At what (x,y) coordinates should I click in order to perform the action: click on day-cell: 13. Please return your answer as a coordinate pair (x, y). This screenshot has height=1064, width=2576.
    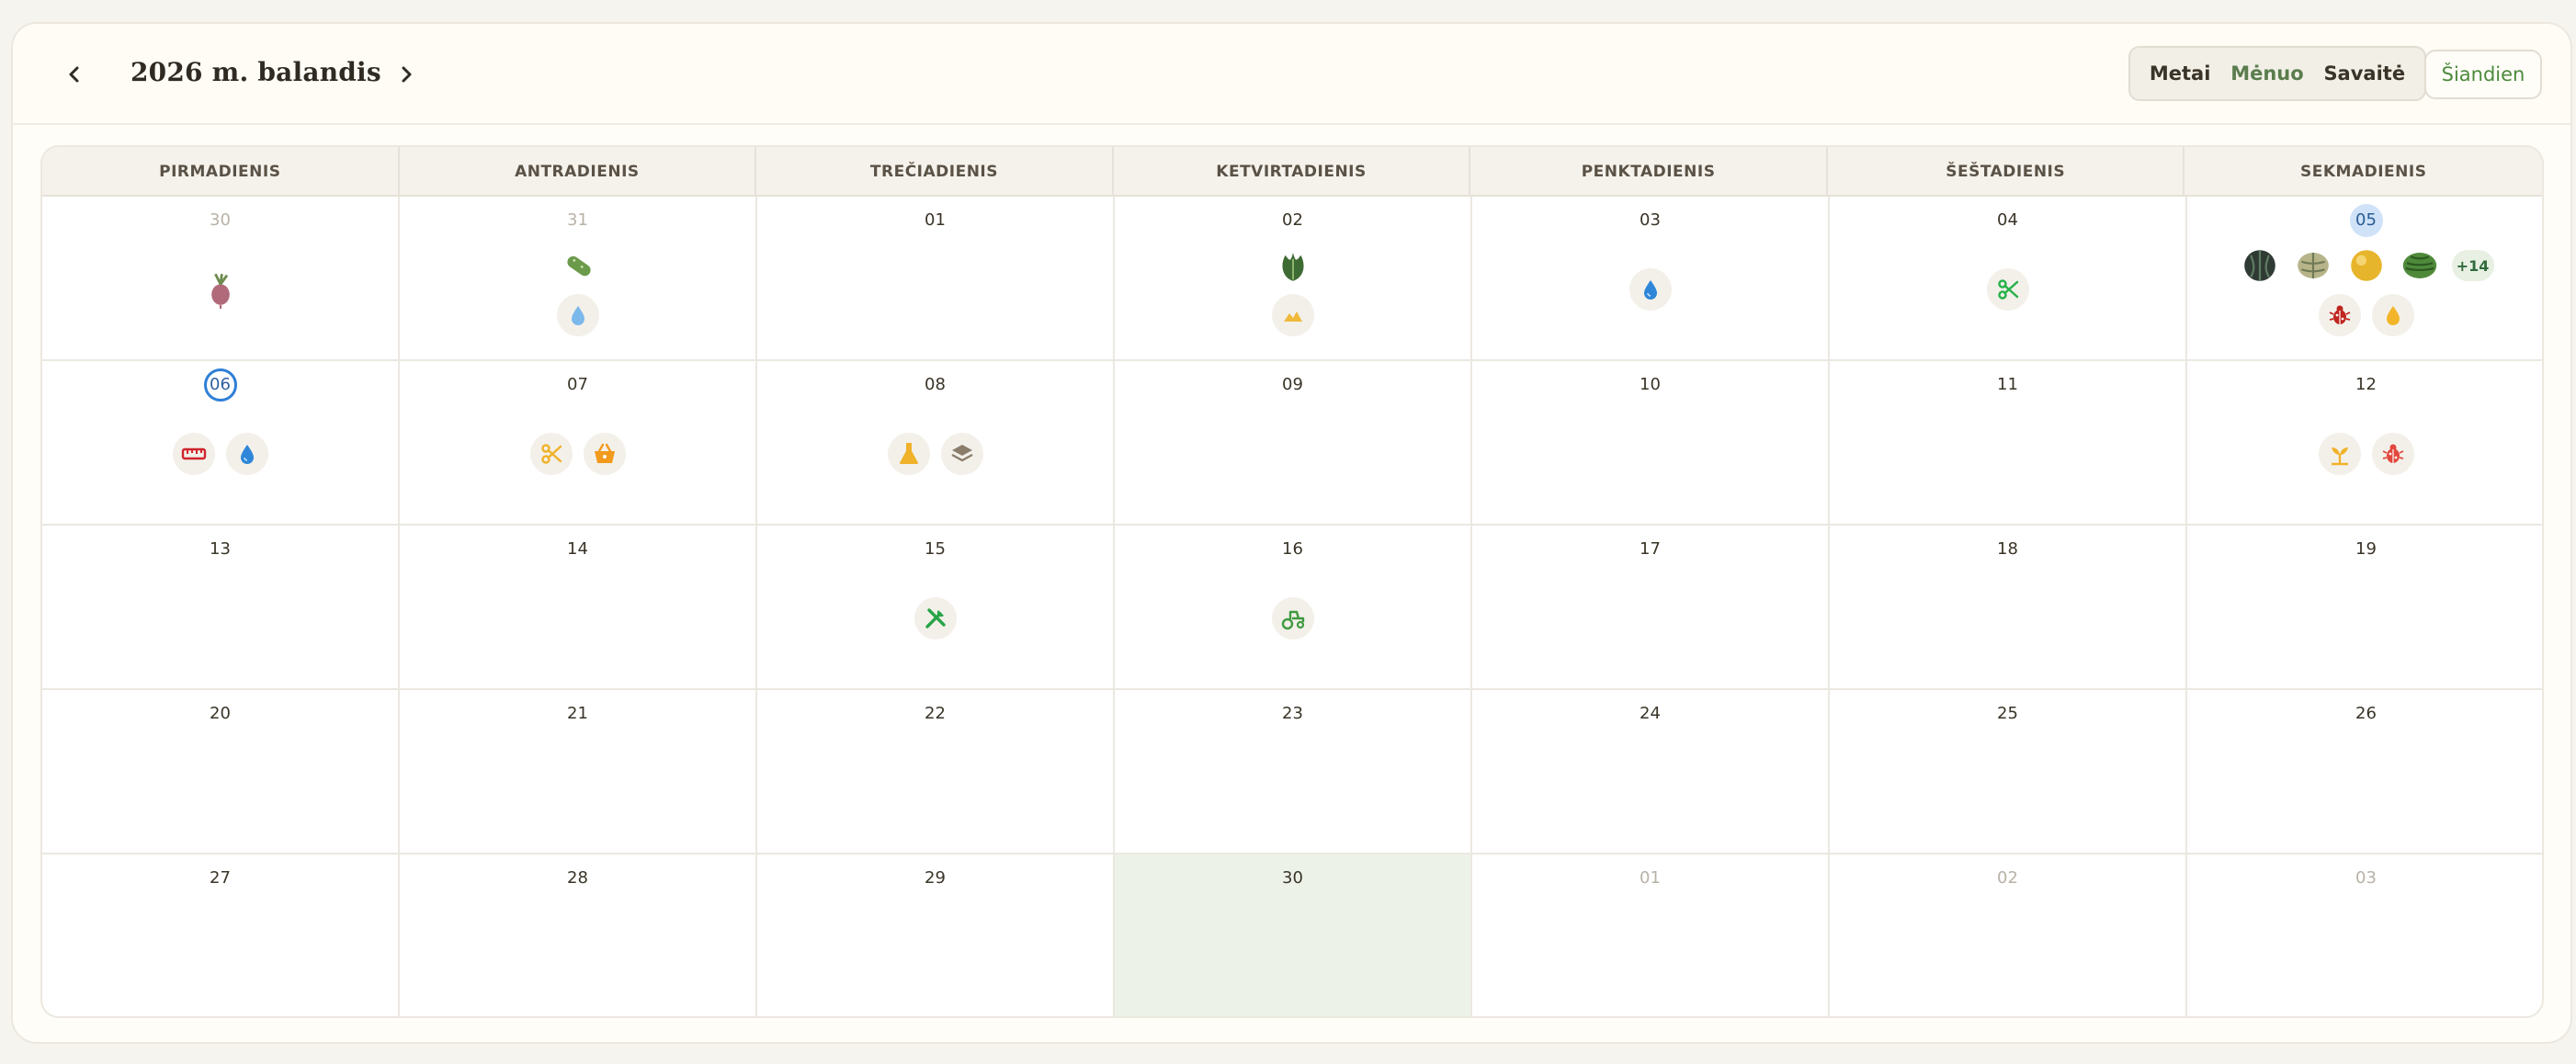
    Looking at the image, I should click on (221, 608).